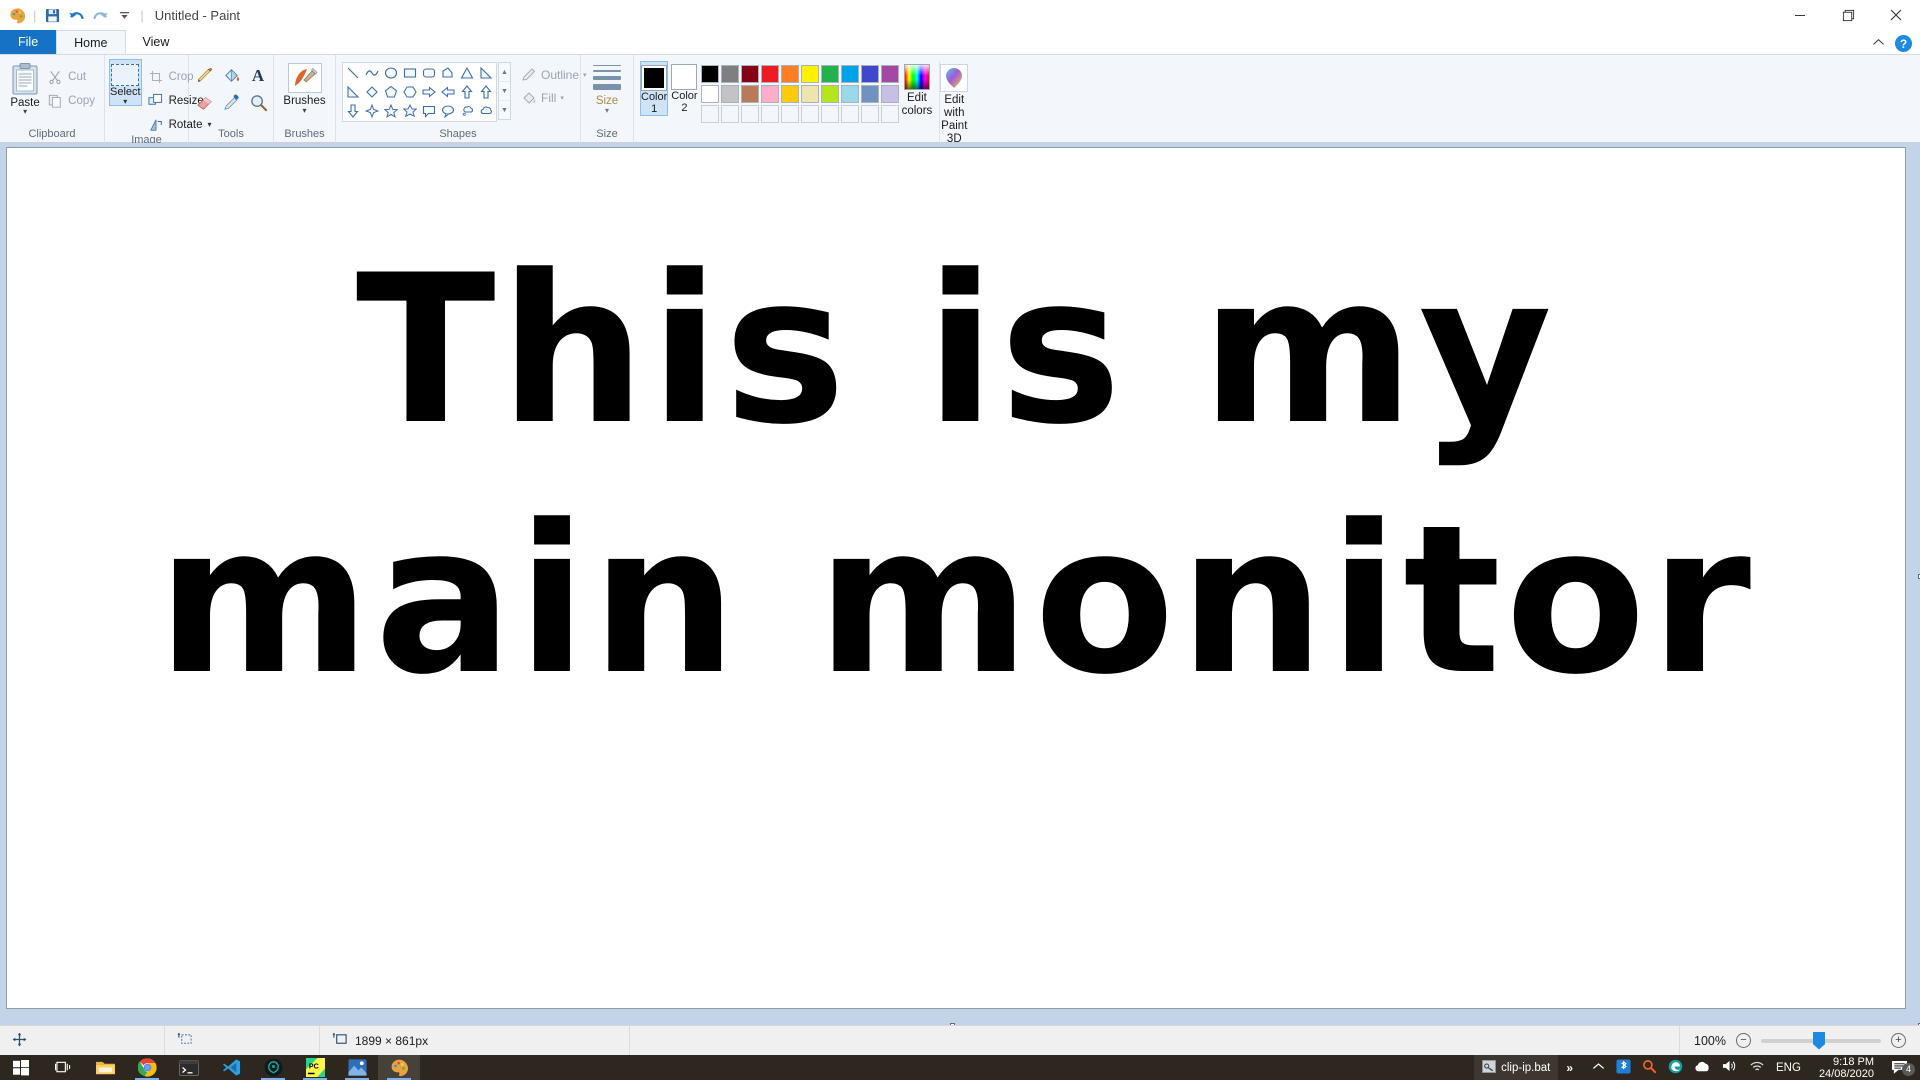 The width and height of the screenshot is (1920, 1080). Describe the element at coordinates (448, 73) in the screenshot. I see `shape-polygon-icon` at that location.